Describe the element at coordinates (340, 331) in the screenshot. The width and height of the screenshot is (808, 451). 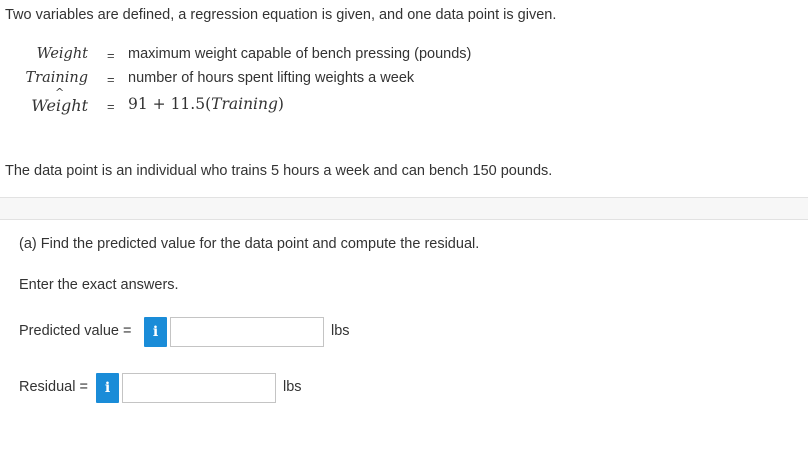
I see `predicted-value-unit: lbs` at that location.